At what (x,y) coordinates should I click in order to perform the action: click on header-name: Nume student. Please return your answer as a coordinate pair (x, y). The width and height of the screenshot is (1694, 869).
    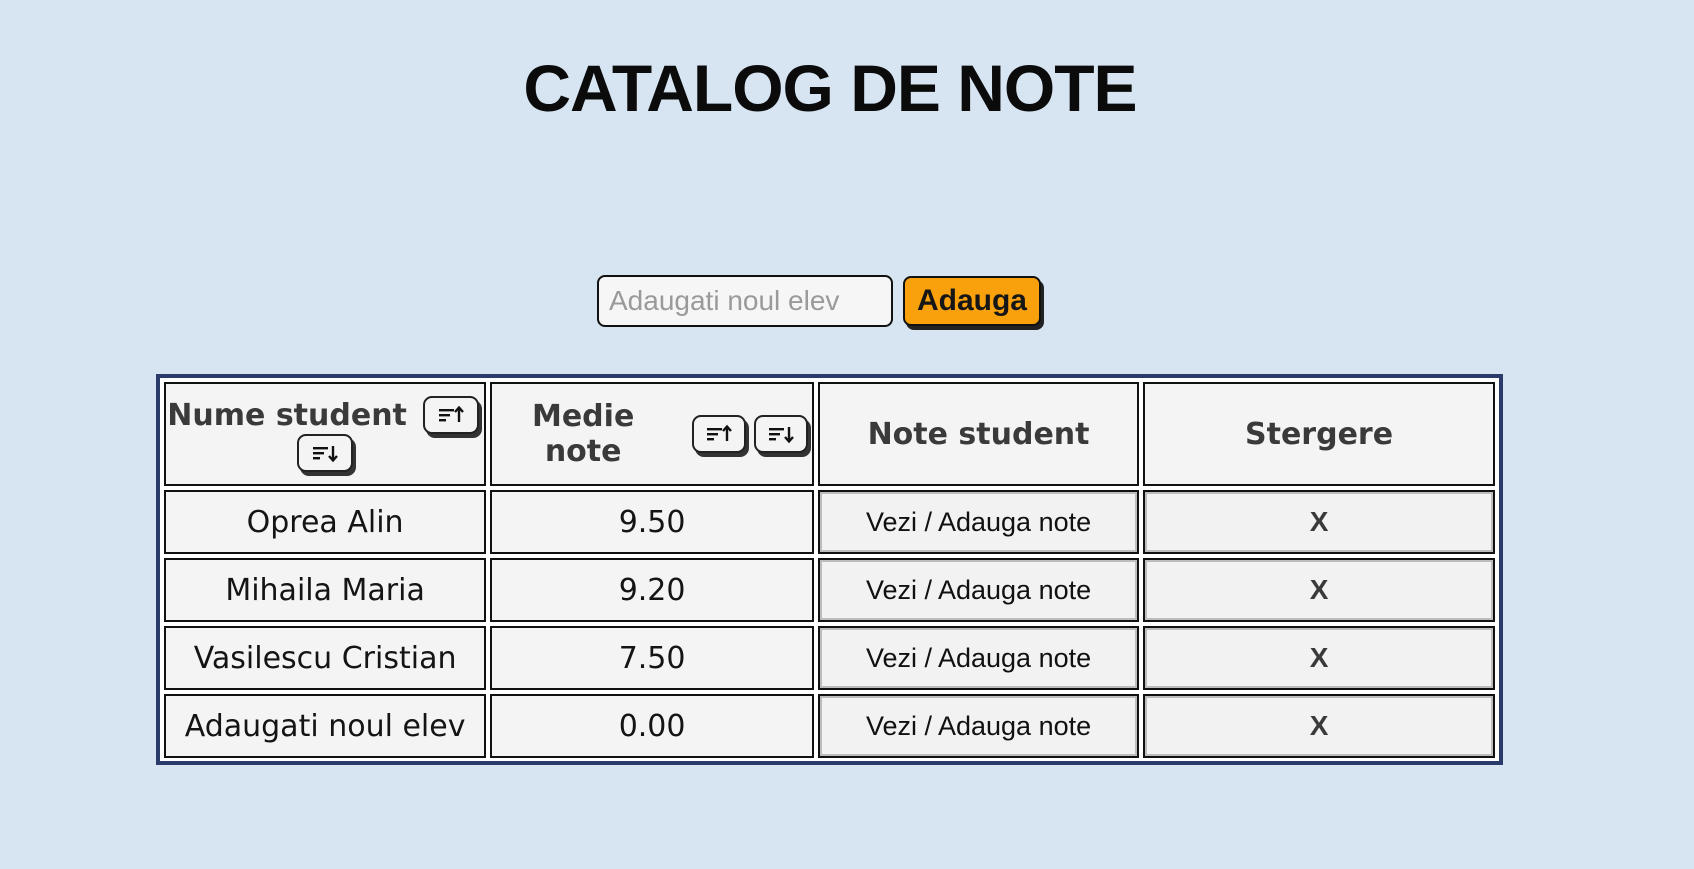
    Looking at the image, I should click on (325, 434).